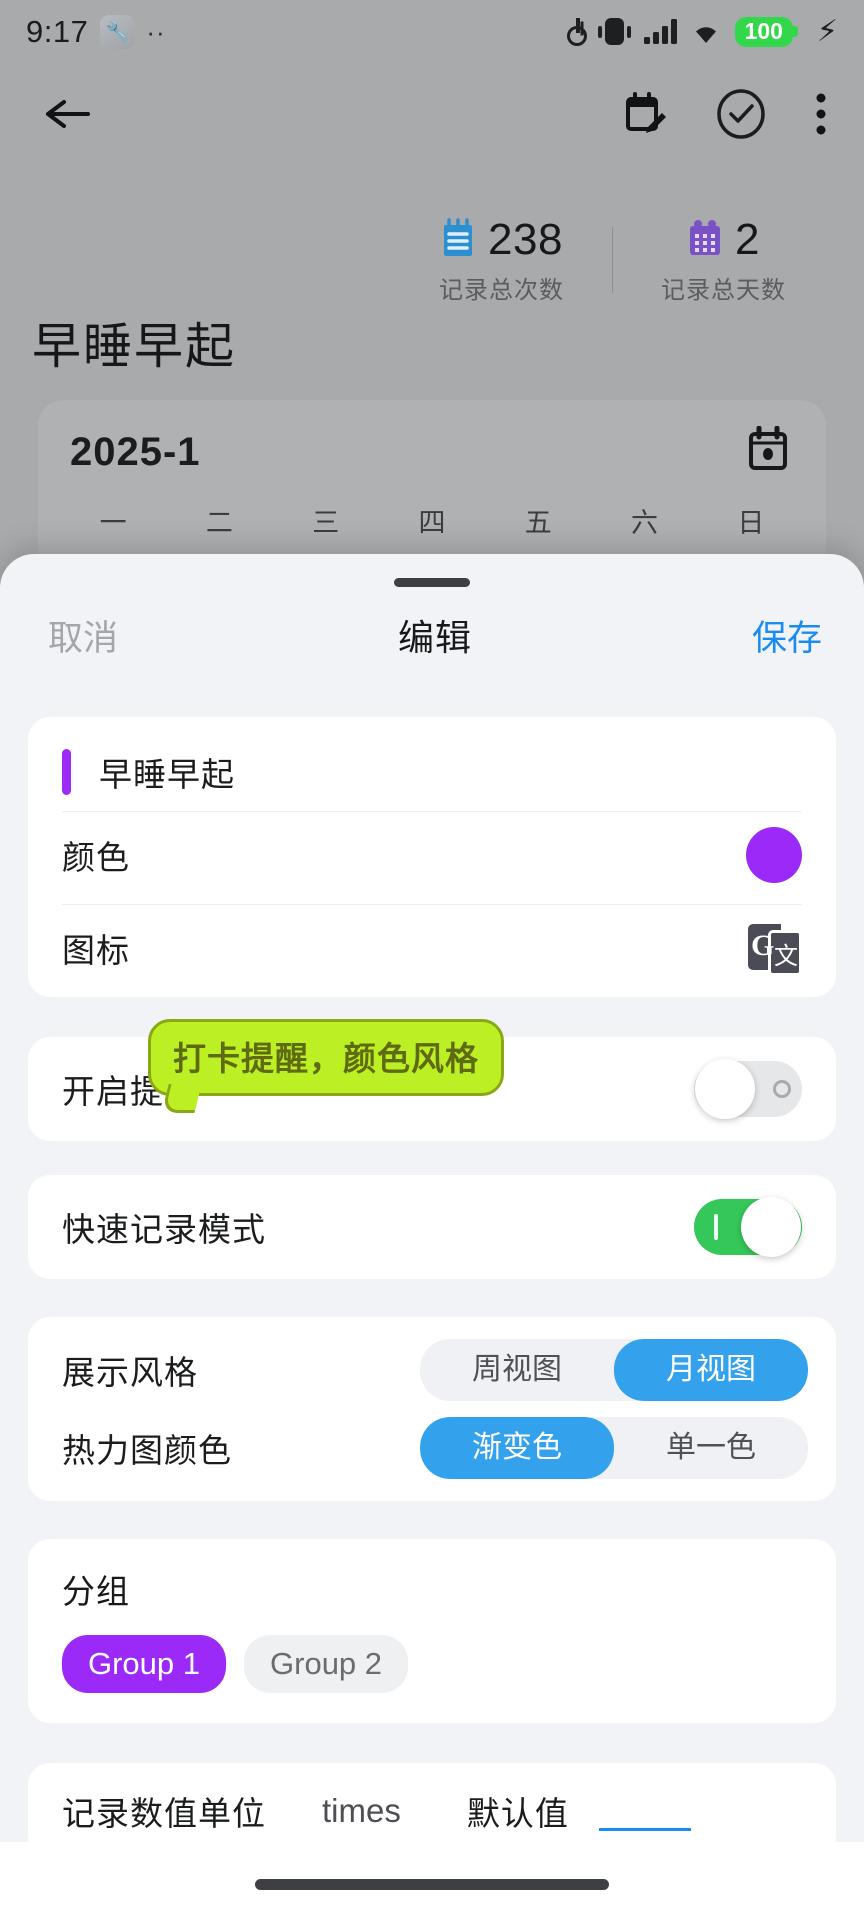  Describe the element at coordinates (147, 1450) in the screenshot. I see `heatmap-color-label: 热力图颜色` at that location.